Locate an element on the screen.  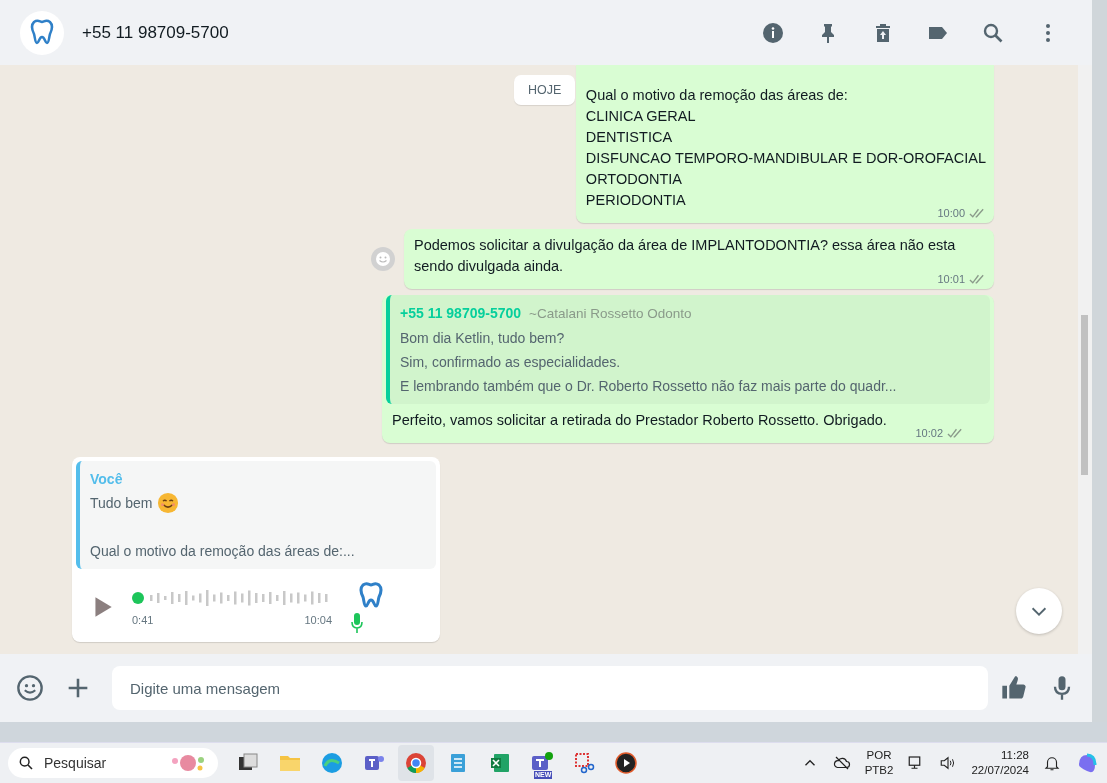
quote-author: Você is located at coordinates (106, 479).